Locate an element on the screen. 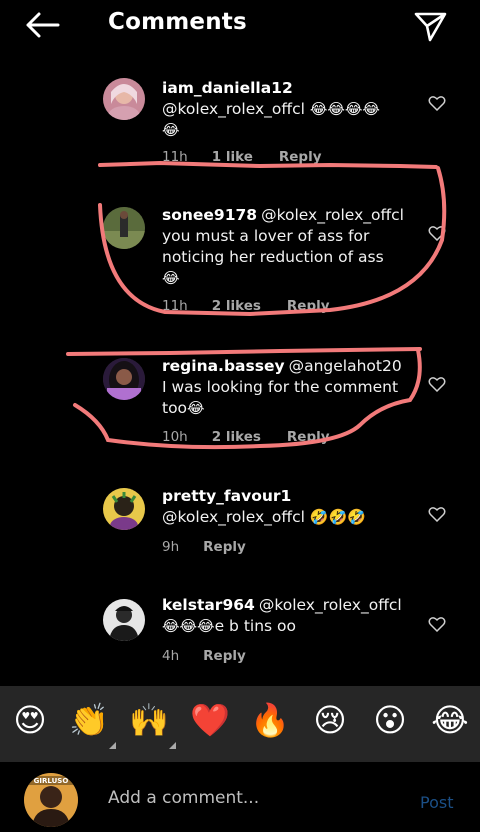 This screenshot has height=832, width=480. emoji-raised-hands-button: 🙌 is located at coordinates (149, 720).